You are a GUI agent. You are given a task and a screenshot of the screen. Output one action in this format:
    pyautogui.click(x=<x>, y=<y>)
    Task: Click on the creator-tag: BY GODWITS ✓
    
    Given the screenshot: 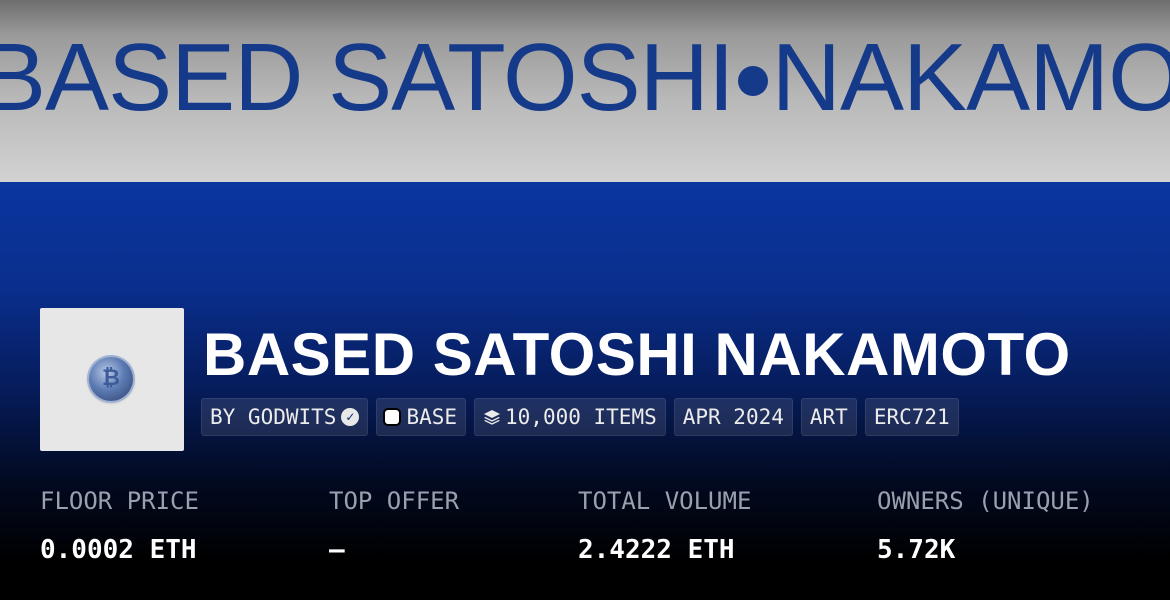 What is the action you would take?
    pyautogui.click(x=285, y=417)
    